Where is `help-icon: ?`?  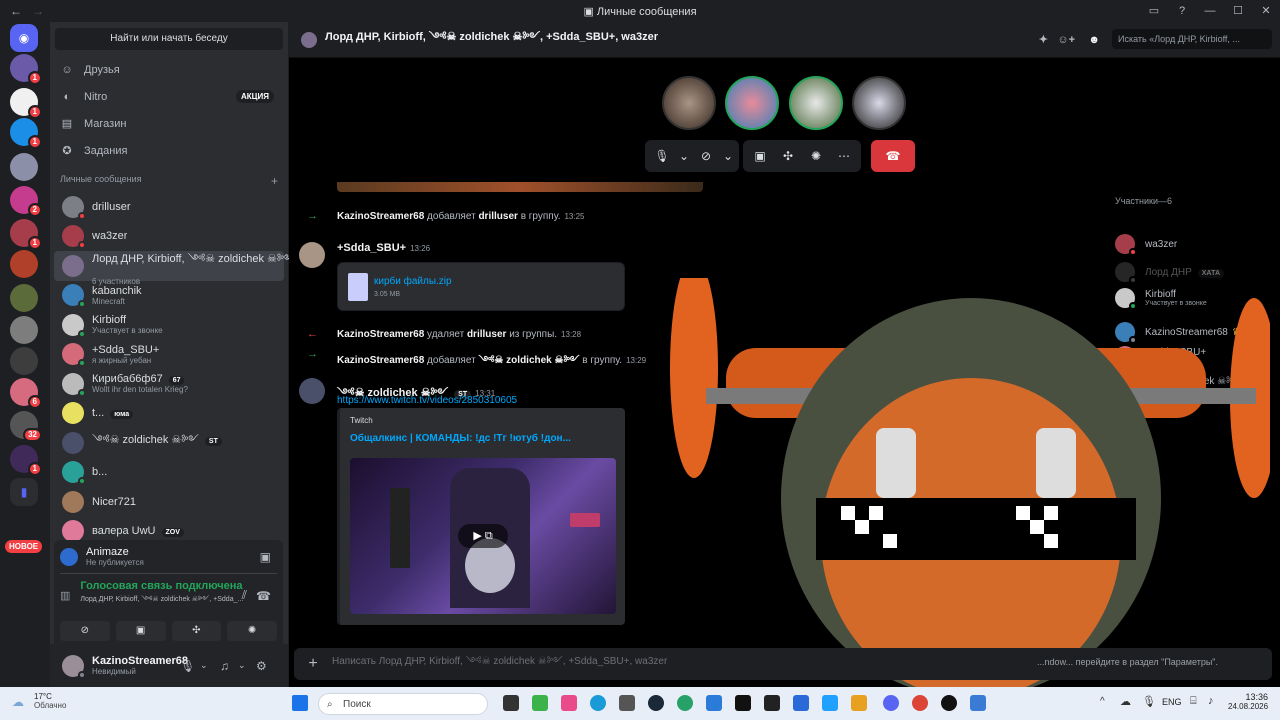 help-icon: ? is located at coordinates (1182, 11).